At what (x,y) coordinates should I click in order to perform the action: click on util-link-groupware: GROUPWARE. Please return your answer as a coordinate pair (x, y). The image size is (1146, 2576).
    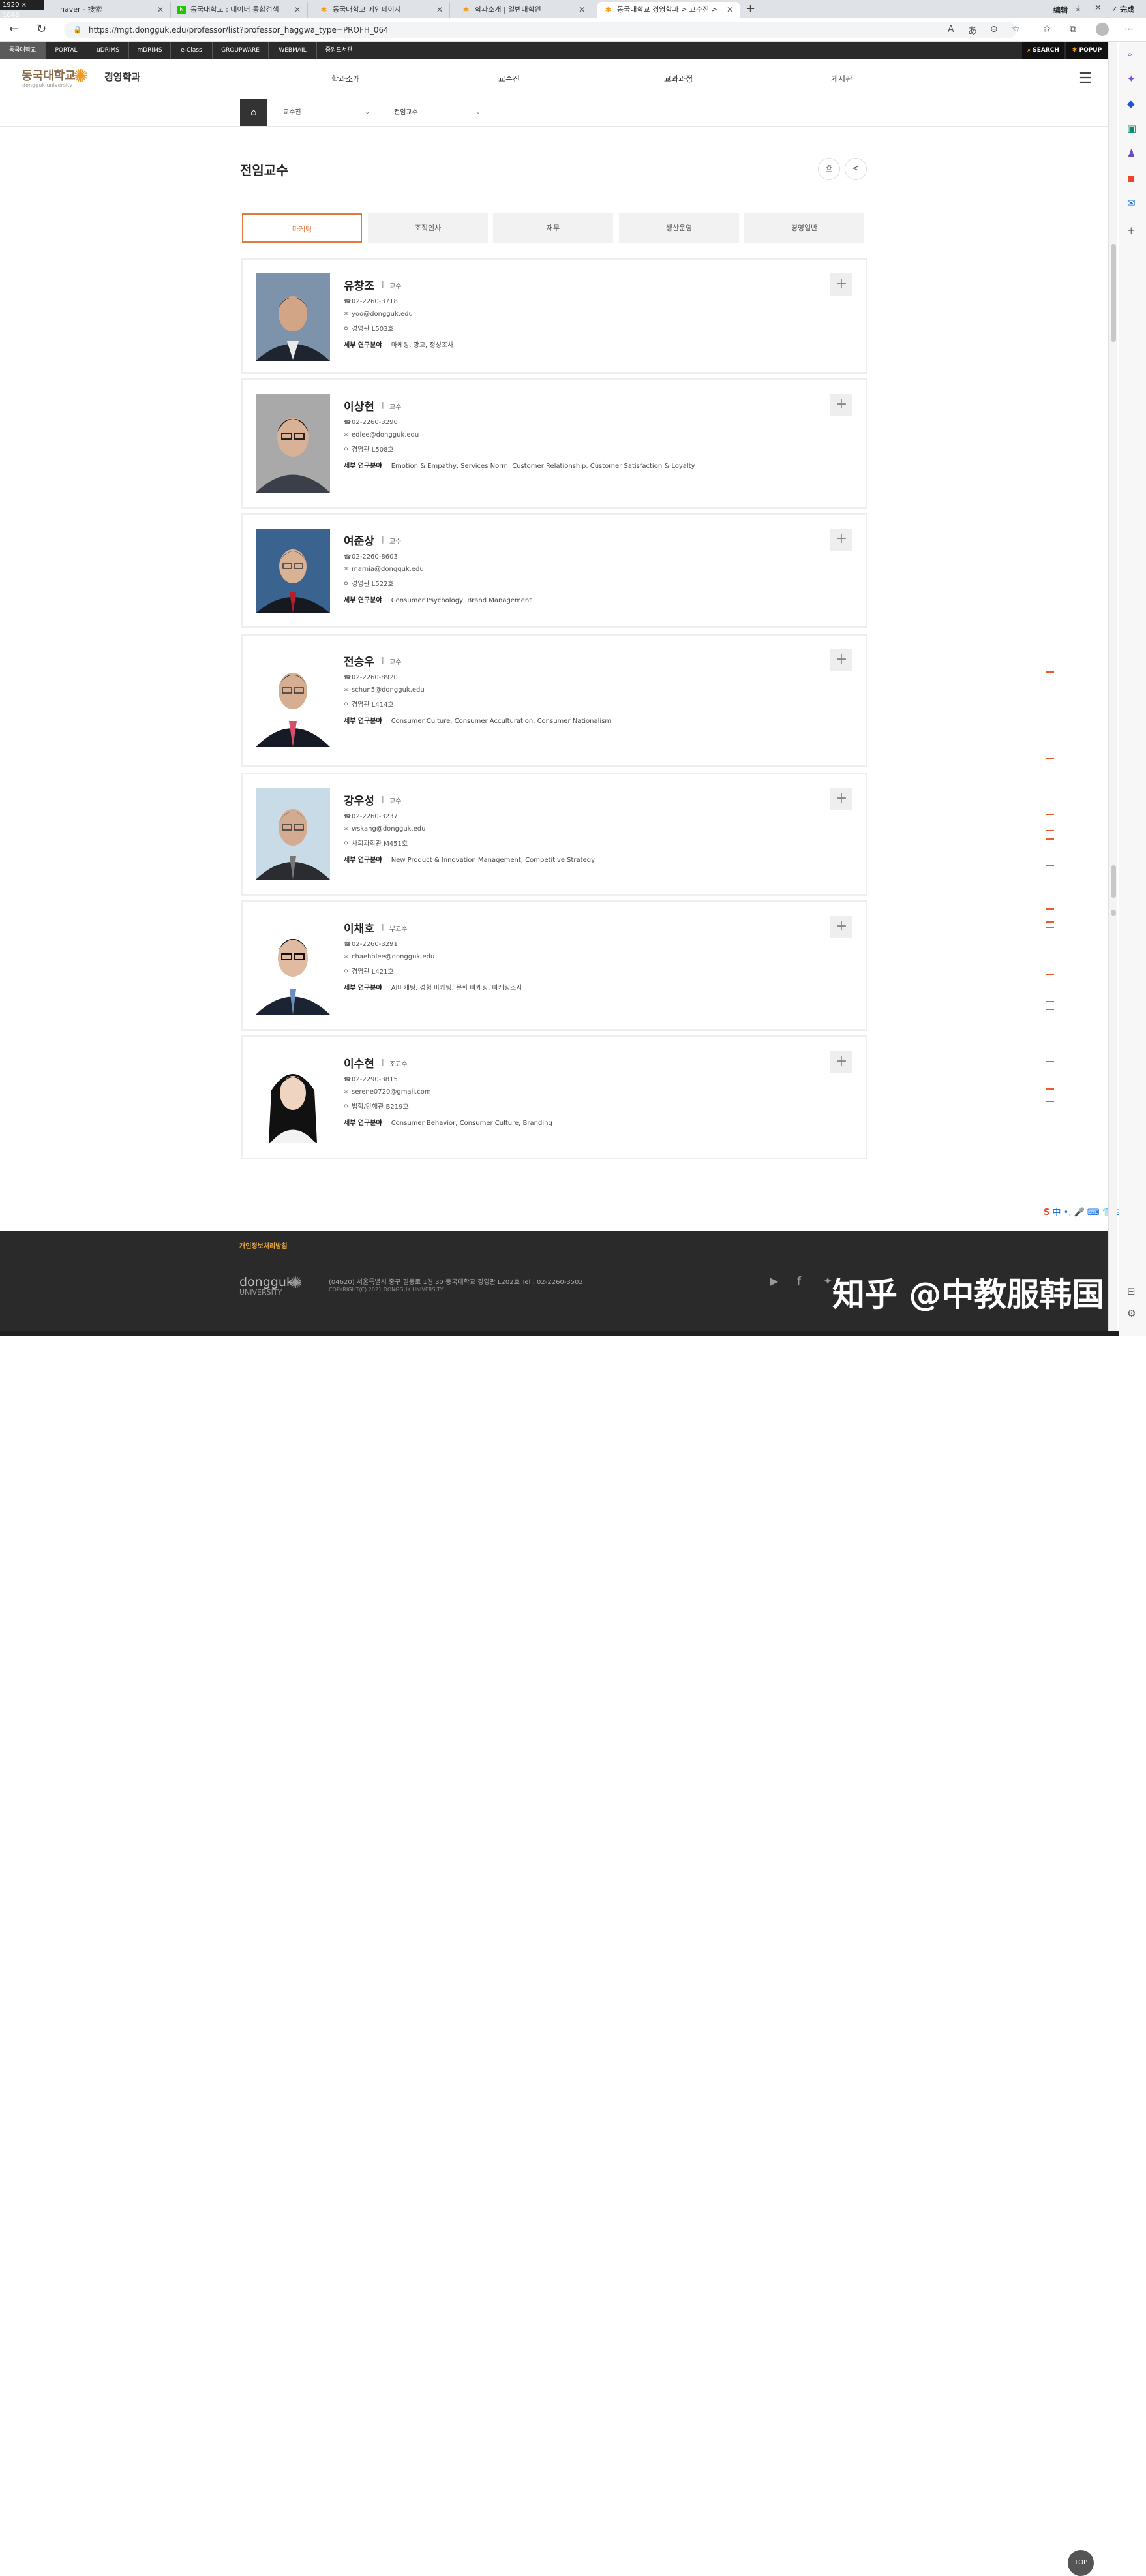
    Looking at the image, I should click on (241, 50).